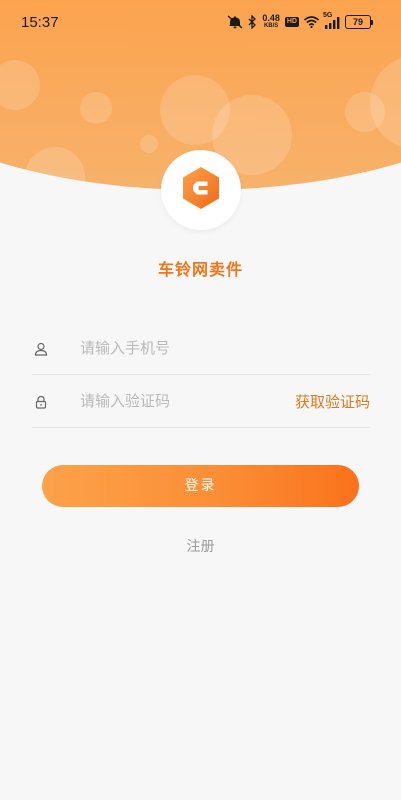 Image resolution: width=401 pixels, height=800 pixels. Describe the element at coordinates (271, 26) in the screenshot. I see `network-speed-unit: KB/S` at that location.